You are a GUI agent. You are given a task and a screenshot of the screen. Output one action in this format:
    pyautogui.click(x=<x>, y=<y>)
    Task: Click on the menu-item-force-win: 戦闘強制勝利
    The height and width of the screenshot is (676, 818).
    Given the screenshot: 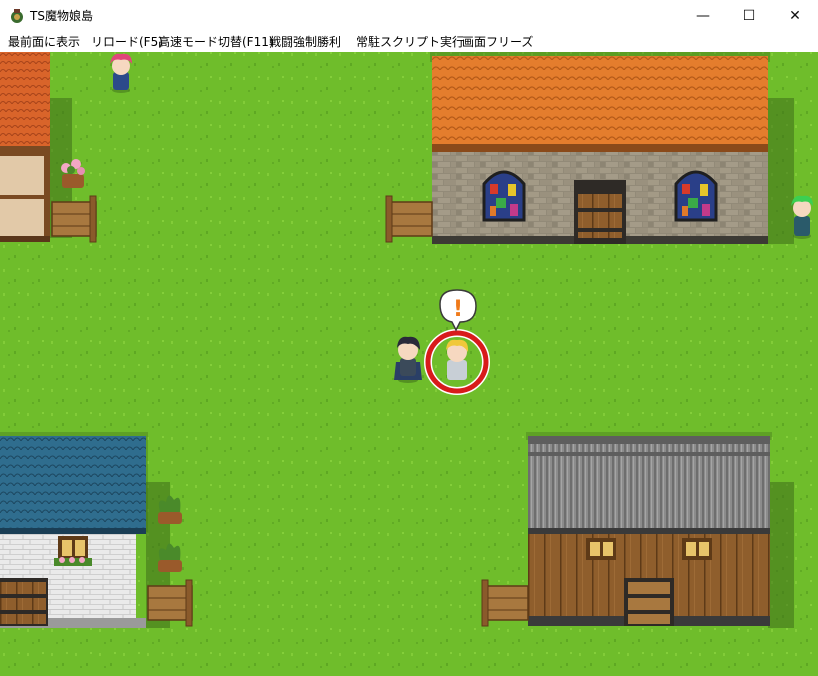 What is the action you would take?
    pyautogui.click(x=305, y=41)
    